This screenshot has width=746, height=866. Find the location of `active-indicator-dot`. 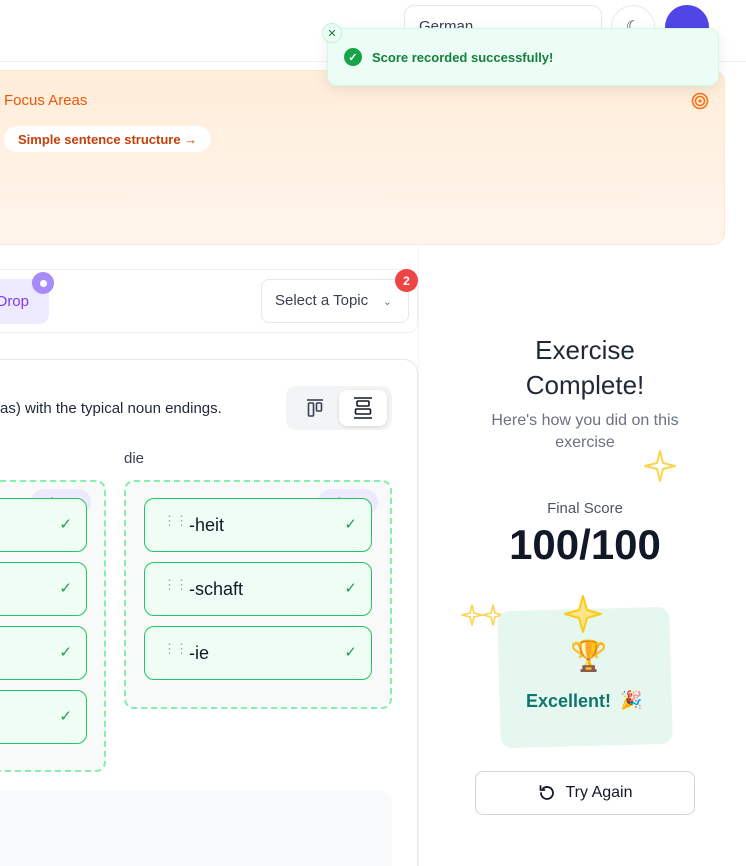

active-indicator-dot is located at coordinates (43, 283).